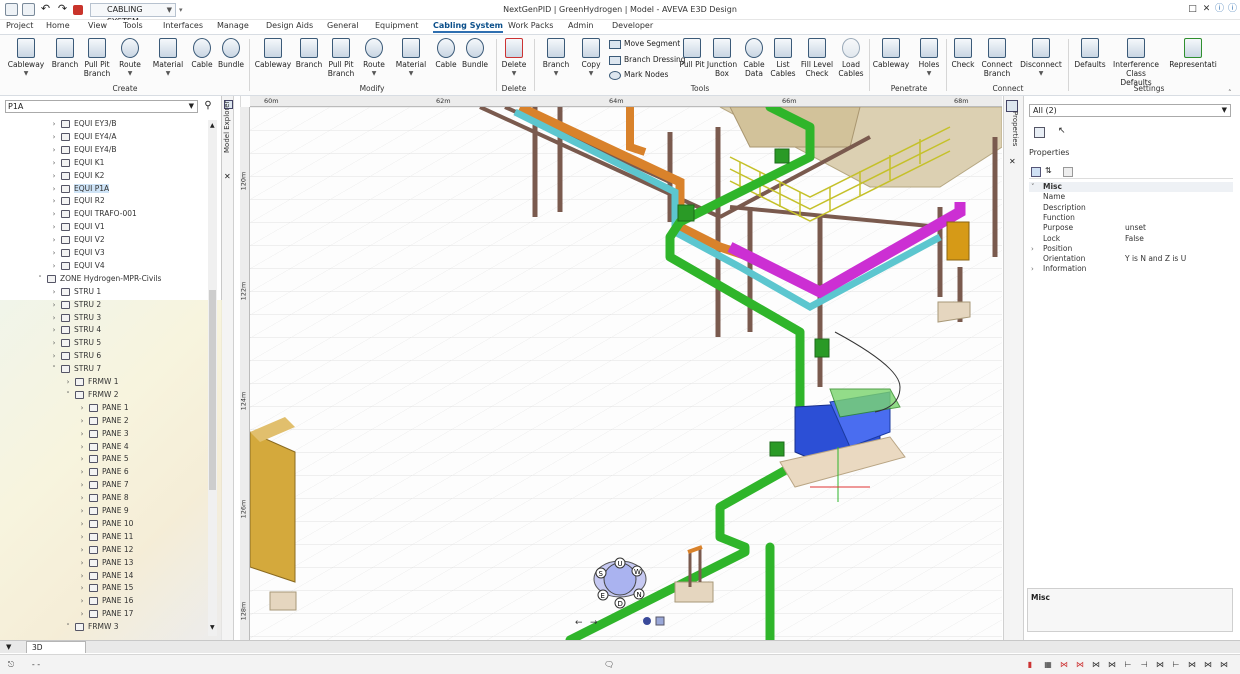  I want to click on tree-item: › EQUI V1, so click(107, 226).